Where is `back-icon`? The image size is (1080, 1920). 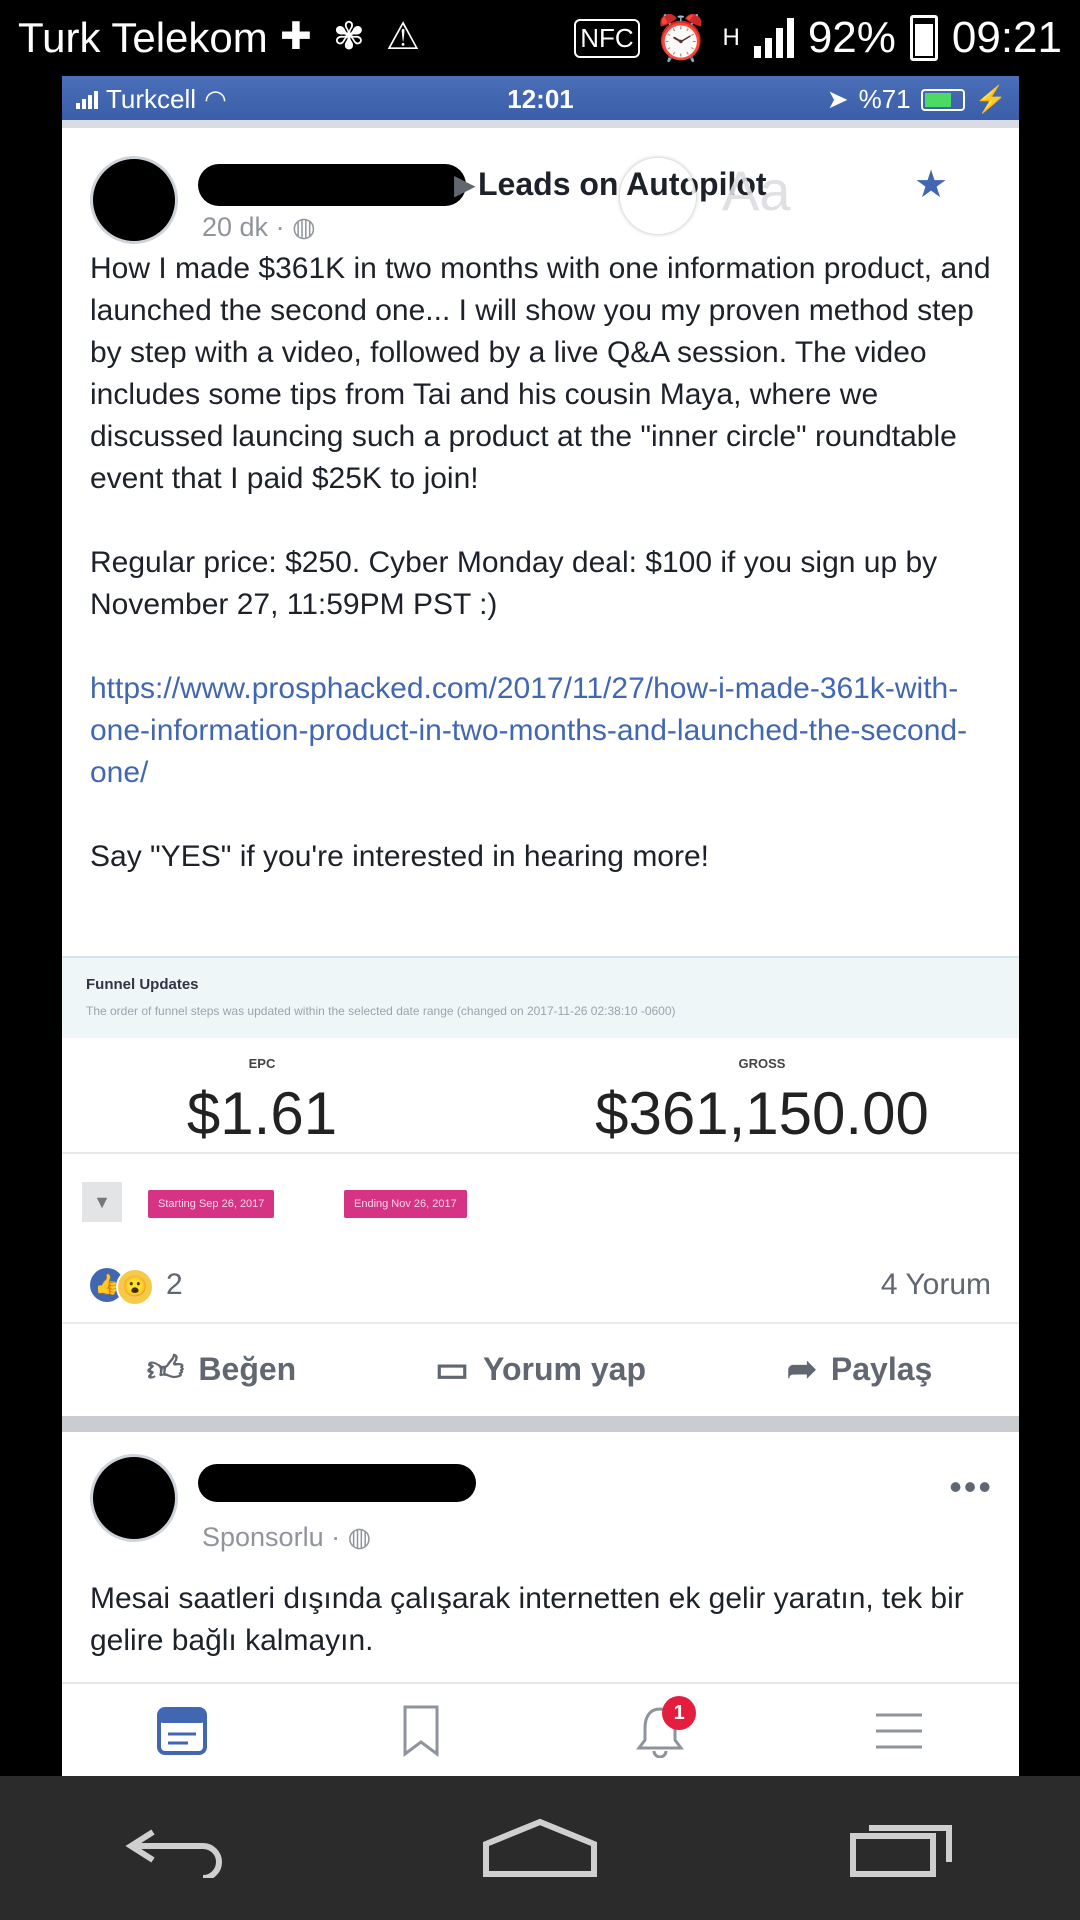
back-icon is located at coordinates (178, 1848).